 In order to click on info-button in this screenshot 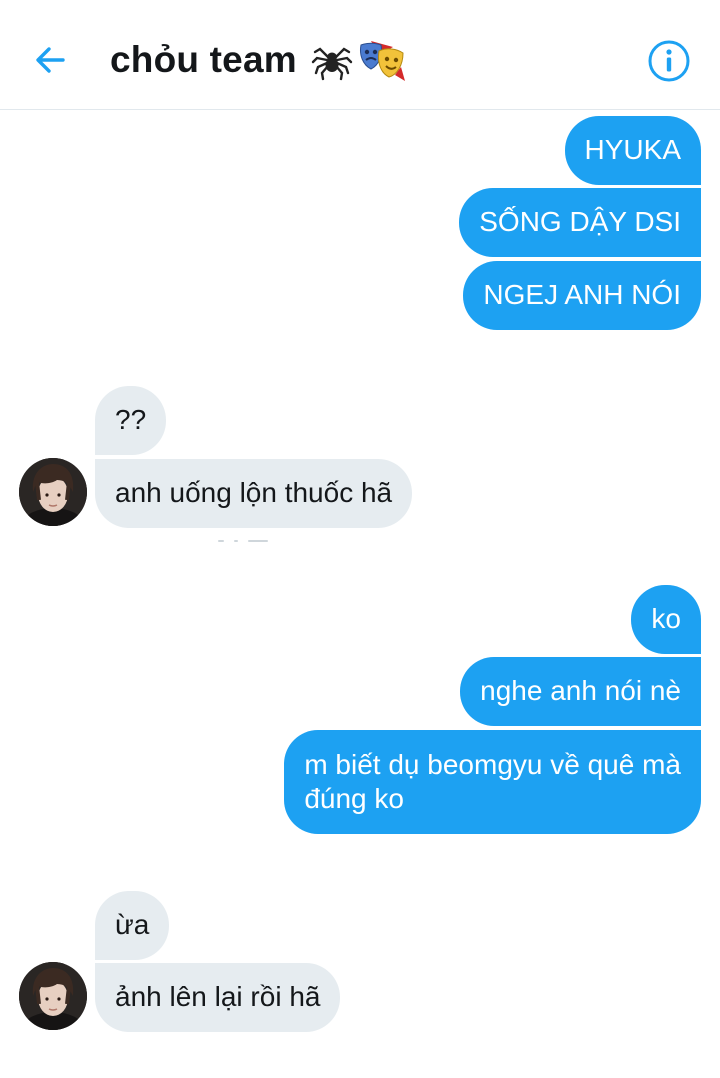, I will do `click(669, 61)`.